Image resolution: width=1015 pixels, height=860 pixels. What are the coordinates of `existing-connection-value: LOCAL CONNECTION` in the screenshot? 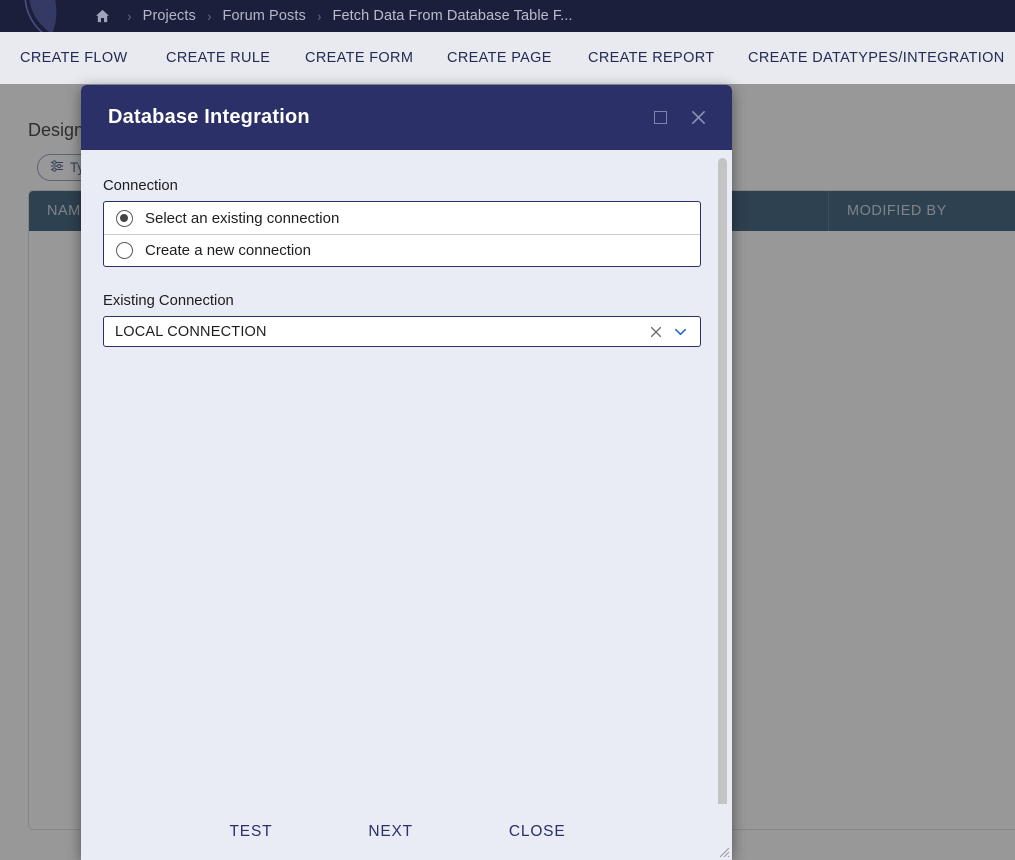 It's located at (191, 331).